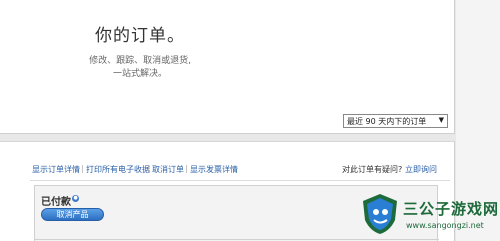 The image size is (500, 241). Describe the element at coordinates (118, 169) in the screenshot. I see `print-receipts-link: 打印所有电子收据` at that location.